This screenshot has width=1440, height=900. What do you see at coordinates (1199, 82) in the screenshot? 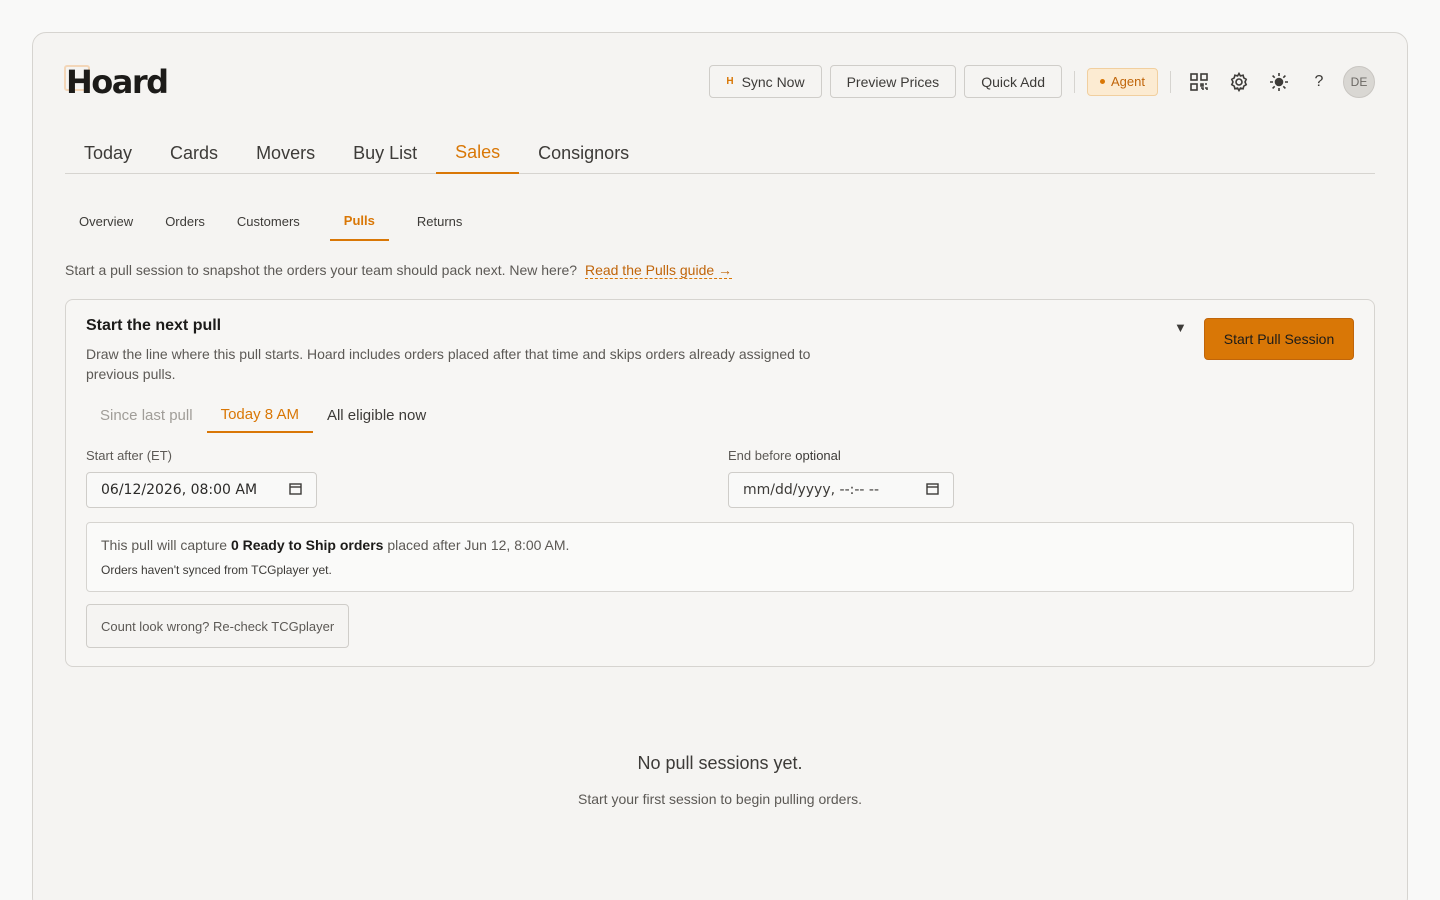
I see `qr-code-icon` at bounding box center [1199, 82].